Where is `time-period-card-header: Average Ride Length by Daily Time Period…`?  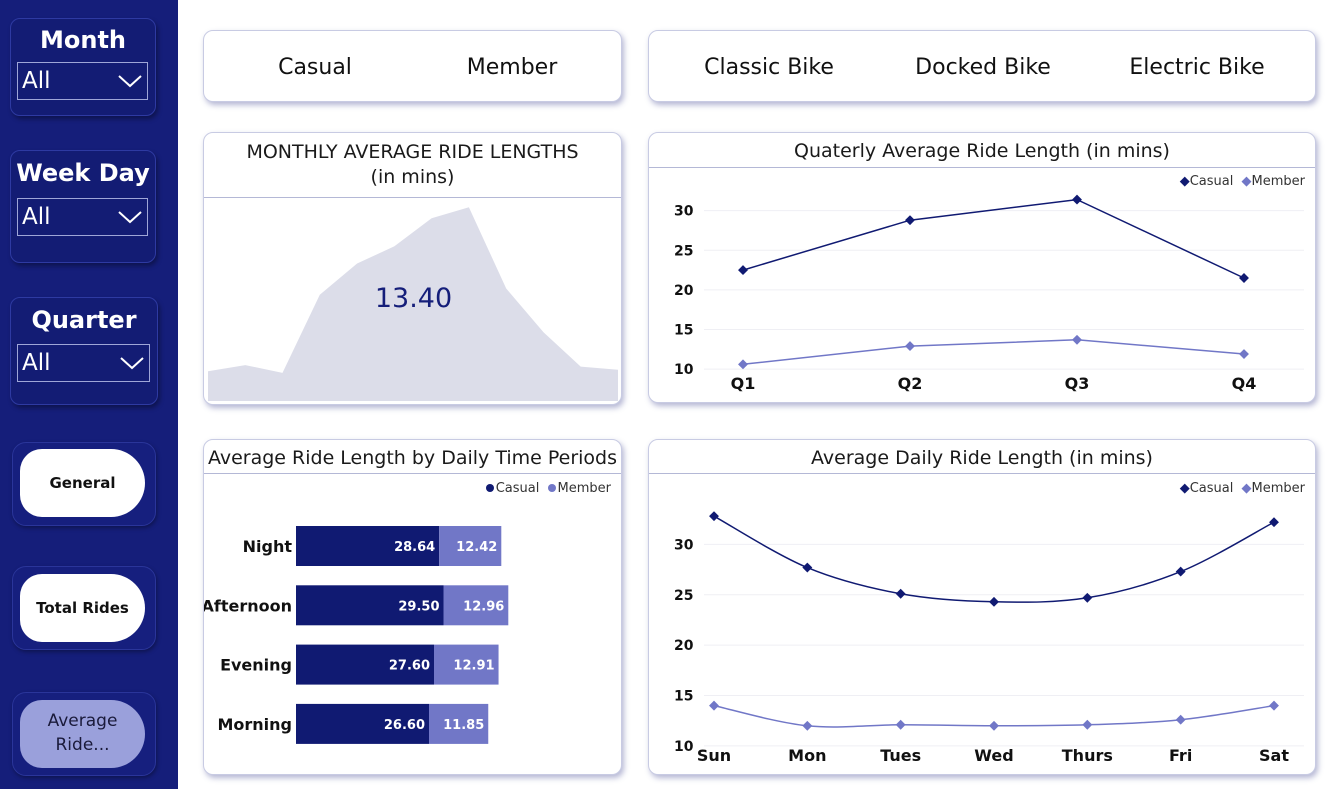
time-period-card-header: Average Ride Length by Daily Time Period… is located at coordinates (412, 457).